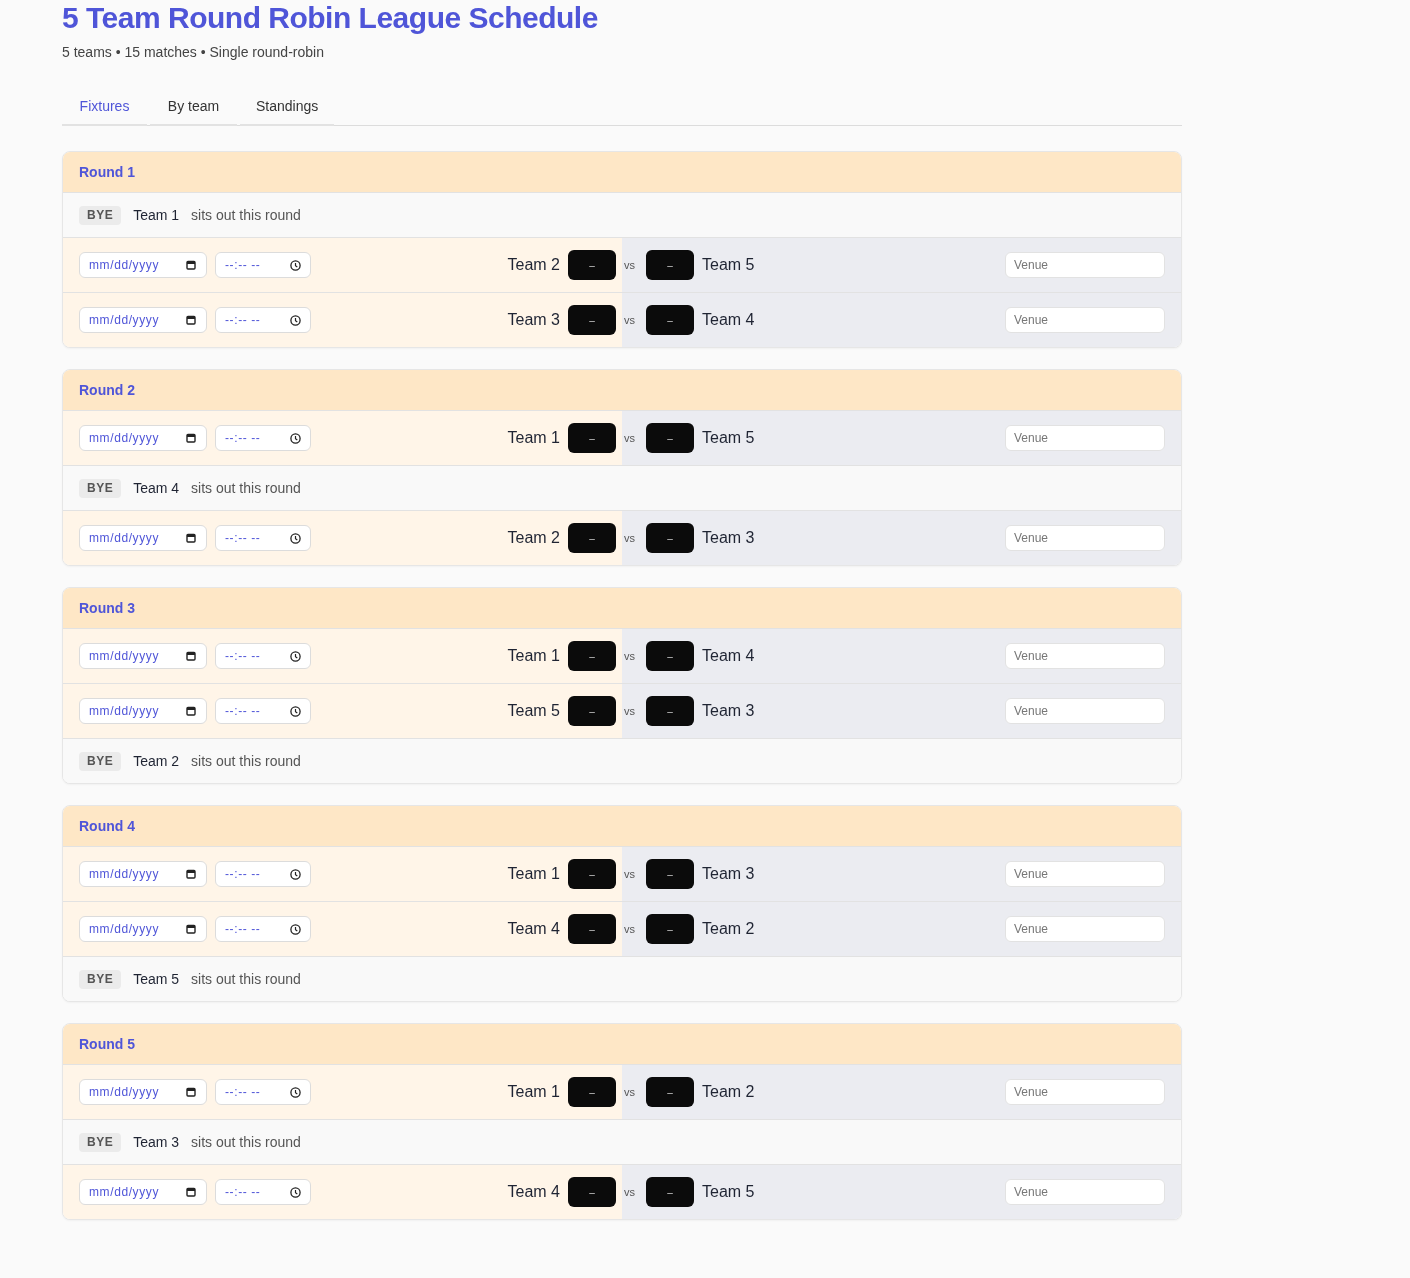 The image size is (1410, 1278). What do you see at coordinates (156, 761) in the screenshot?
I see `bye-team-name: Team 2` at bounding box center [156, 761].